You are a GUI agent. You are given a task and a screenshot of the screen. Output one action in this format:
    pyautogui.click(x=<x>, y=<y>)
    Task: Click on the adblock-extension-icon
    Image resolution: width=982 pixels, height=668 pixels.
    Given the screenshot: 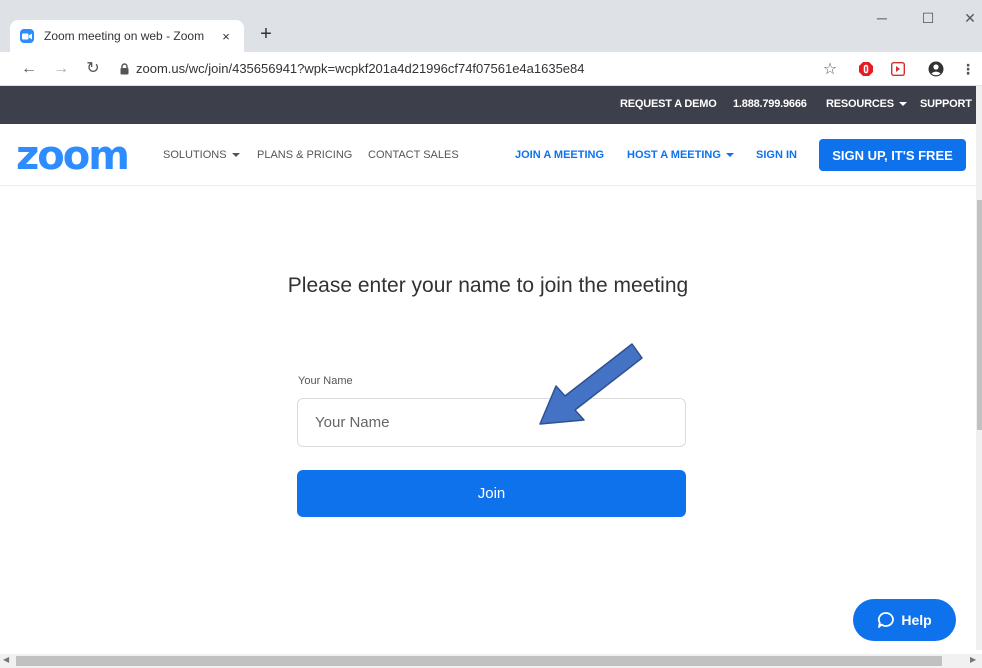 What is the action you would take?
    pyautogui.click(x=866, y=69)
    